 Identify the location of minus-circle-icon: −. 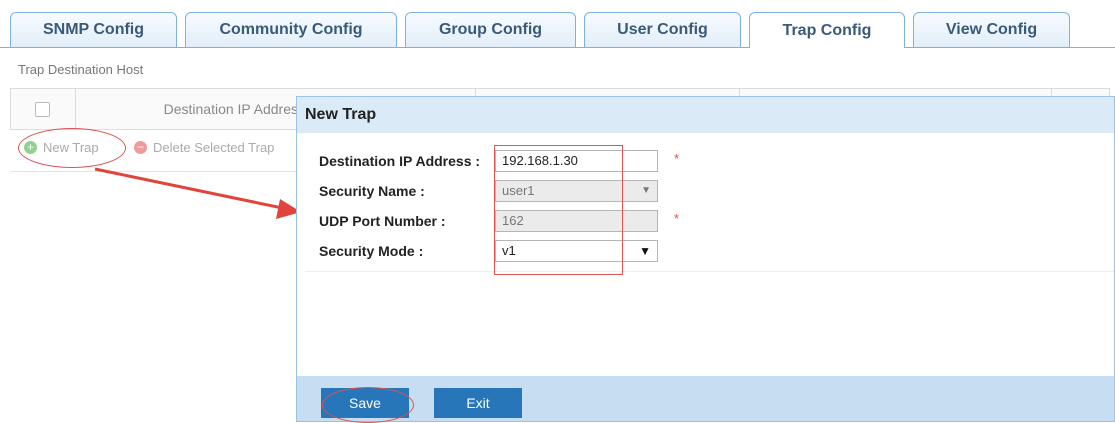
(140, 147).